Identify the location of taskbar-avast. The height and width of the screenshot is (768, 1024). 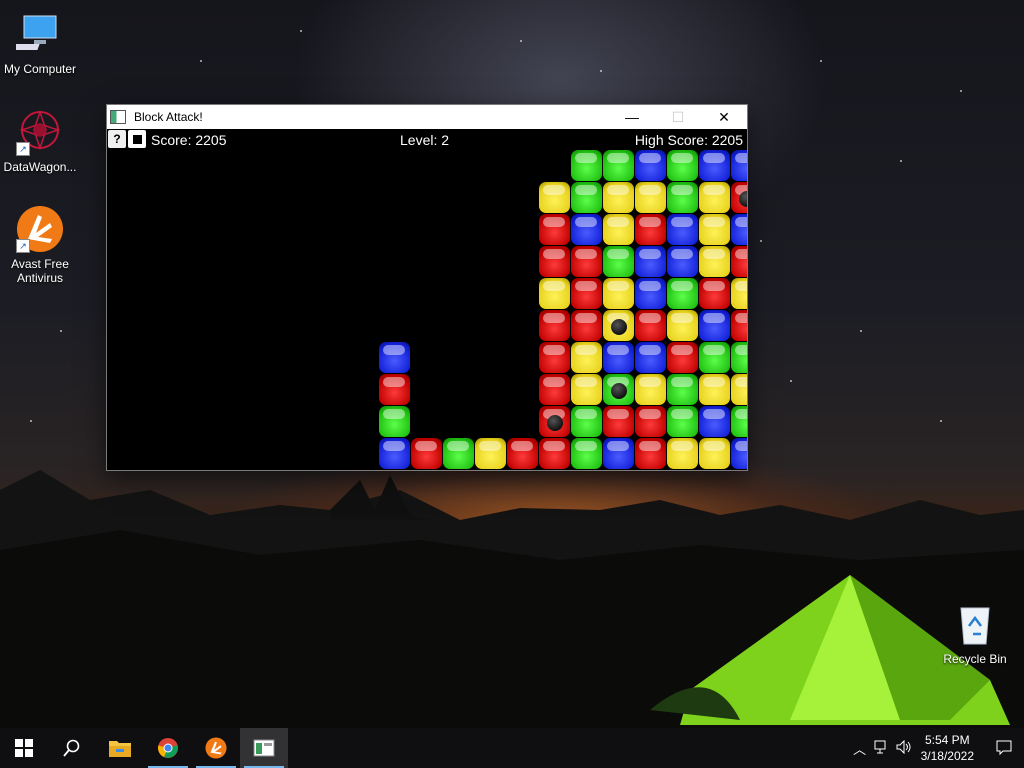
(216, 748).